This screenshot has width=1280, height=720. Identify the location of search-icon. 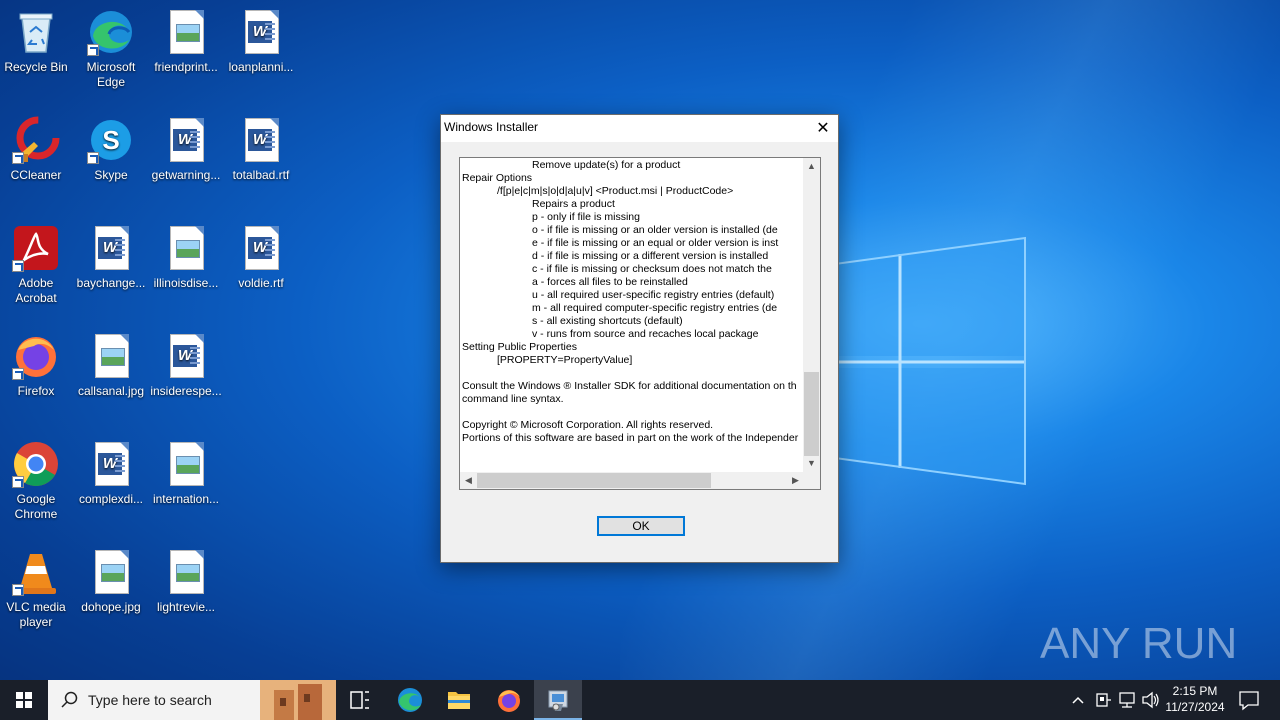
(69, 699).